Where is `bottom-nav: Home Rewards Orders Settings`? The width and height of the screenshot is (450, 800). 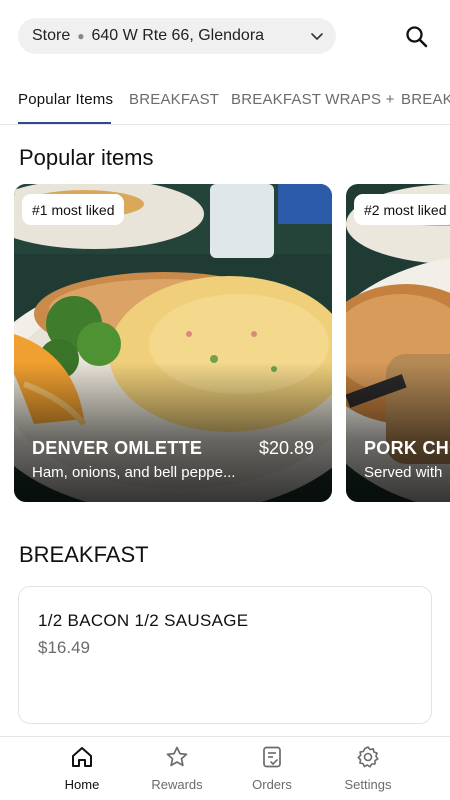
bottom-nav: Home Rewards Orders Settings is located at coordinates (225, 768).